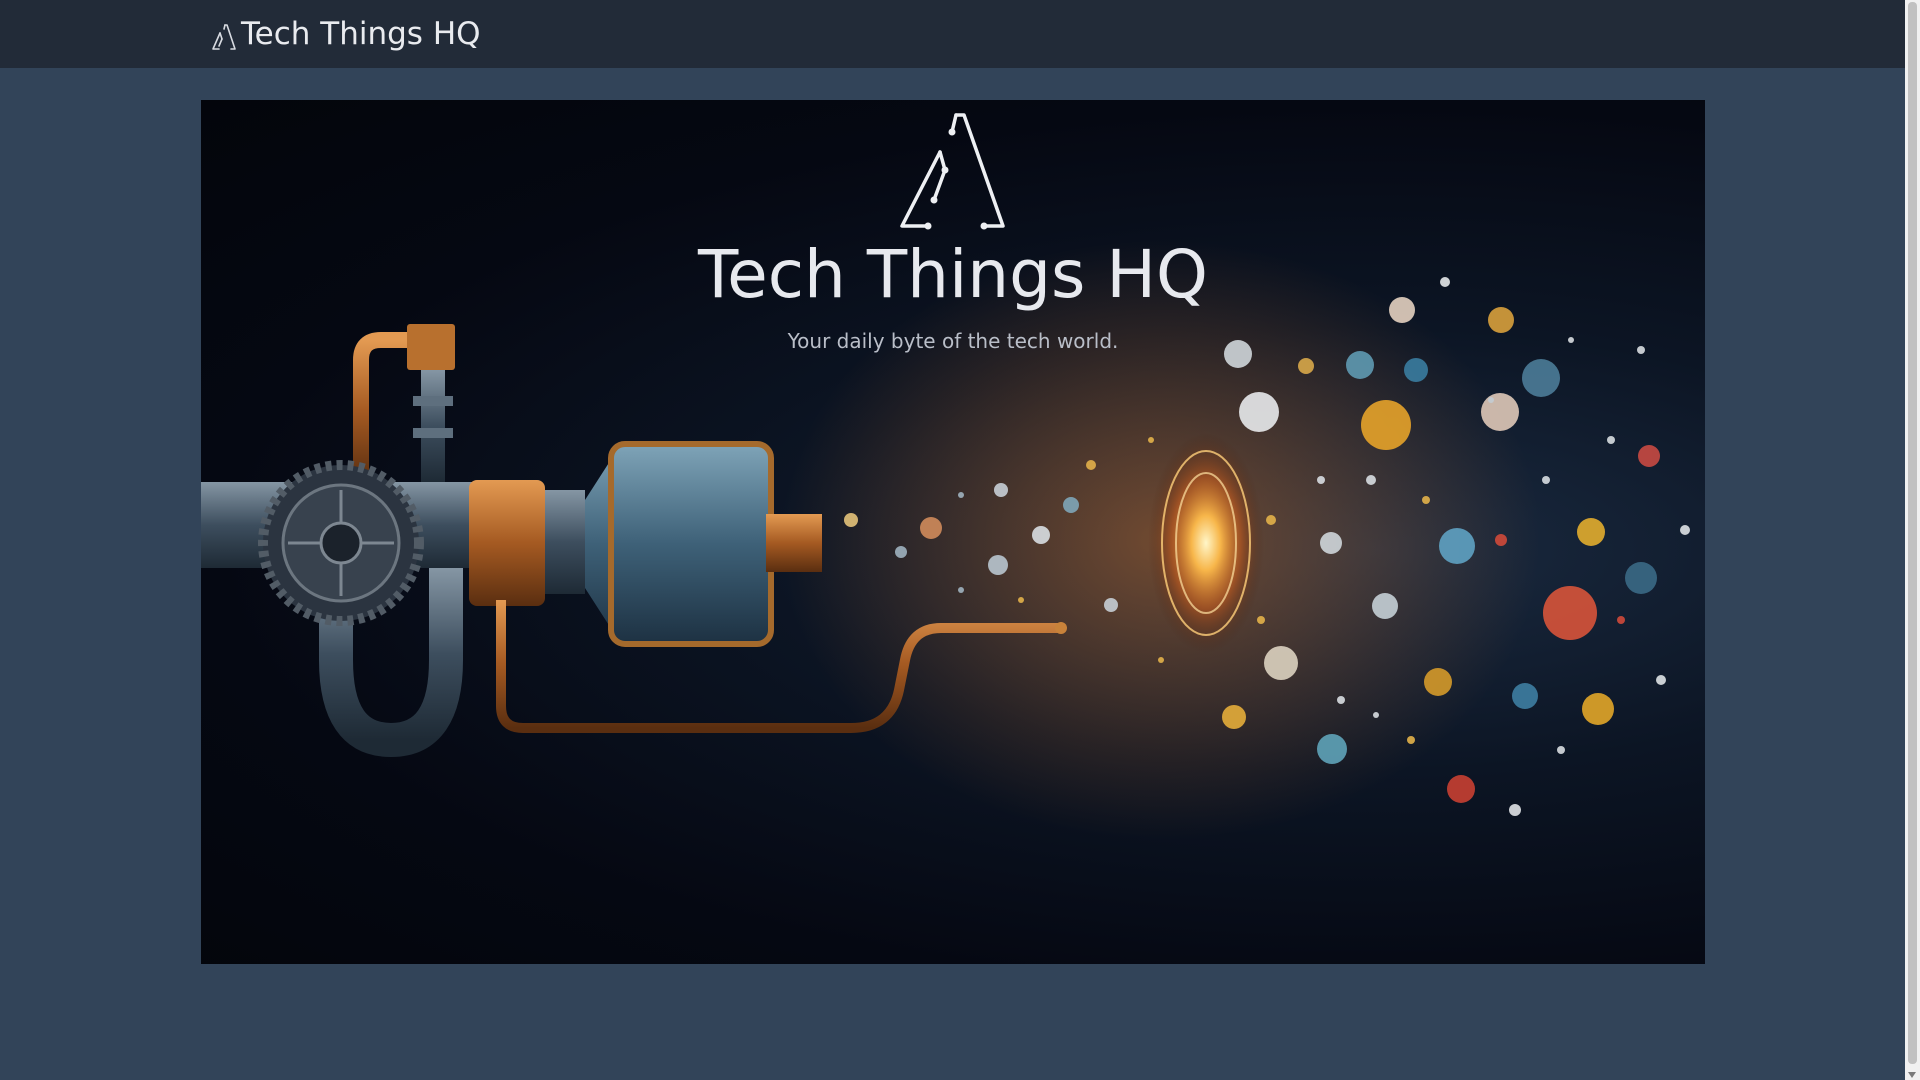  Describe the element at coordinates (1912, 533) in the screenshot. I see `scrollbar-thumb` at that location.